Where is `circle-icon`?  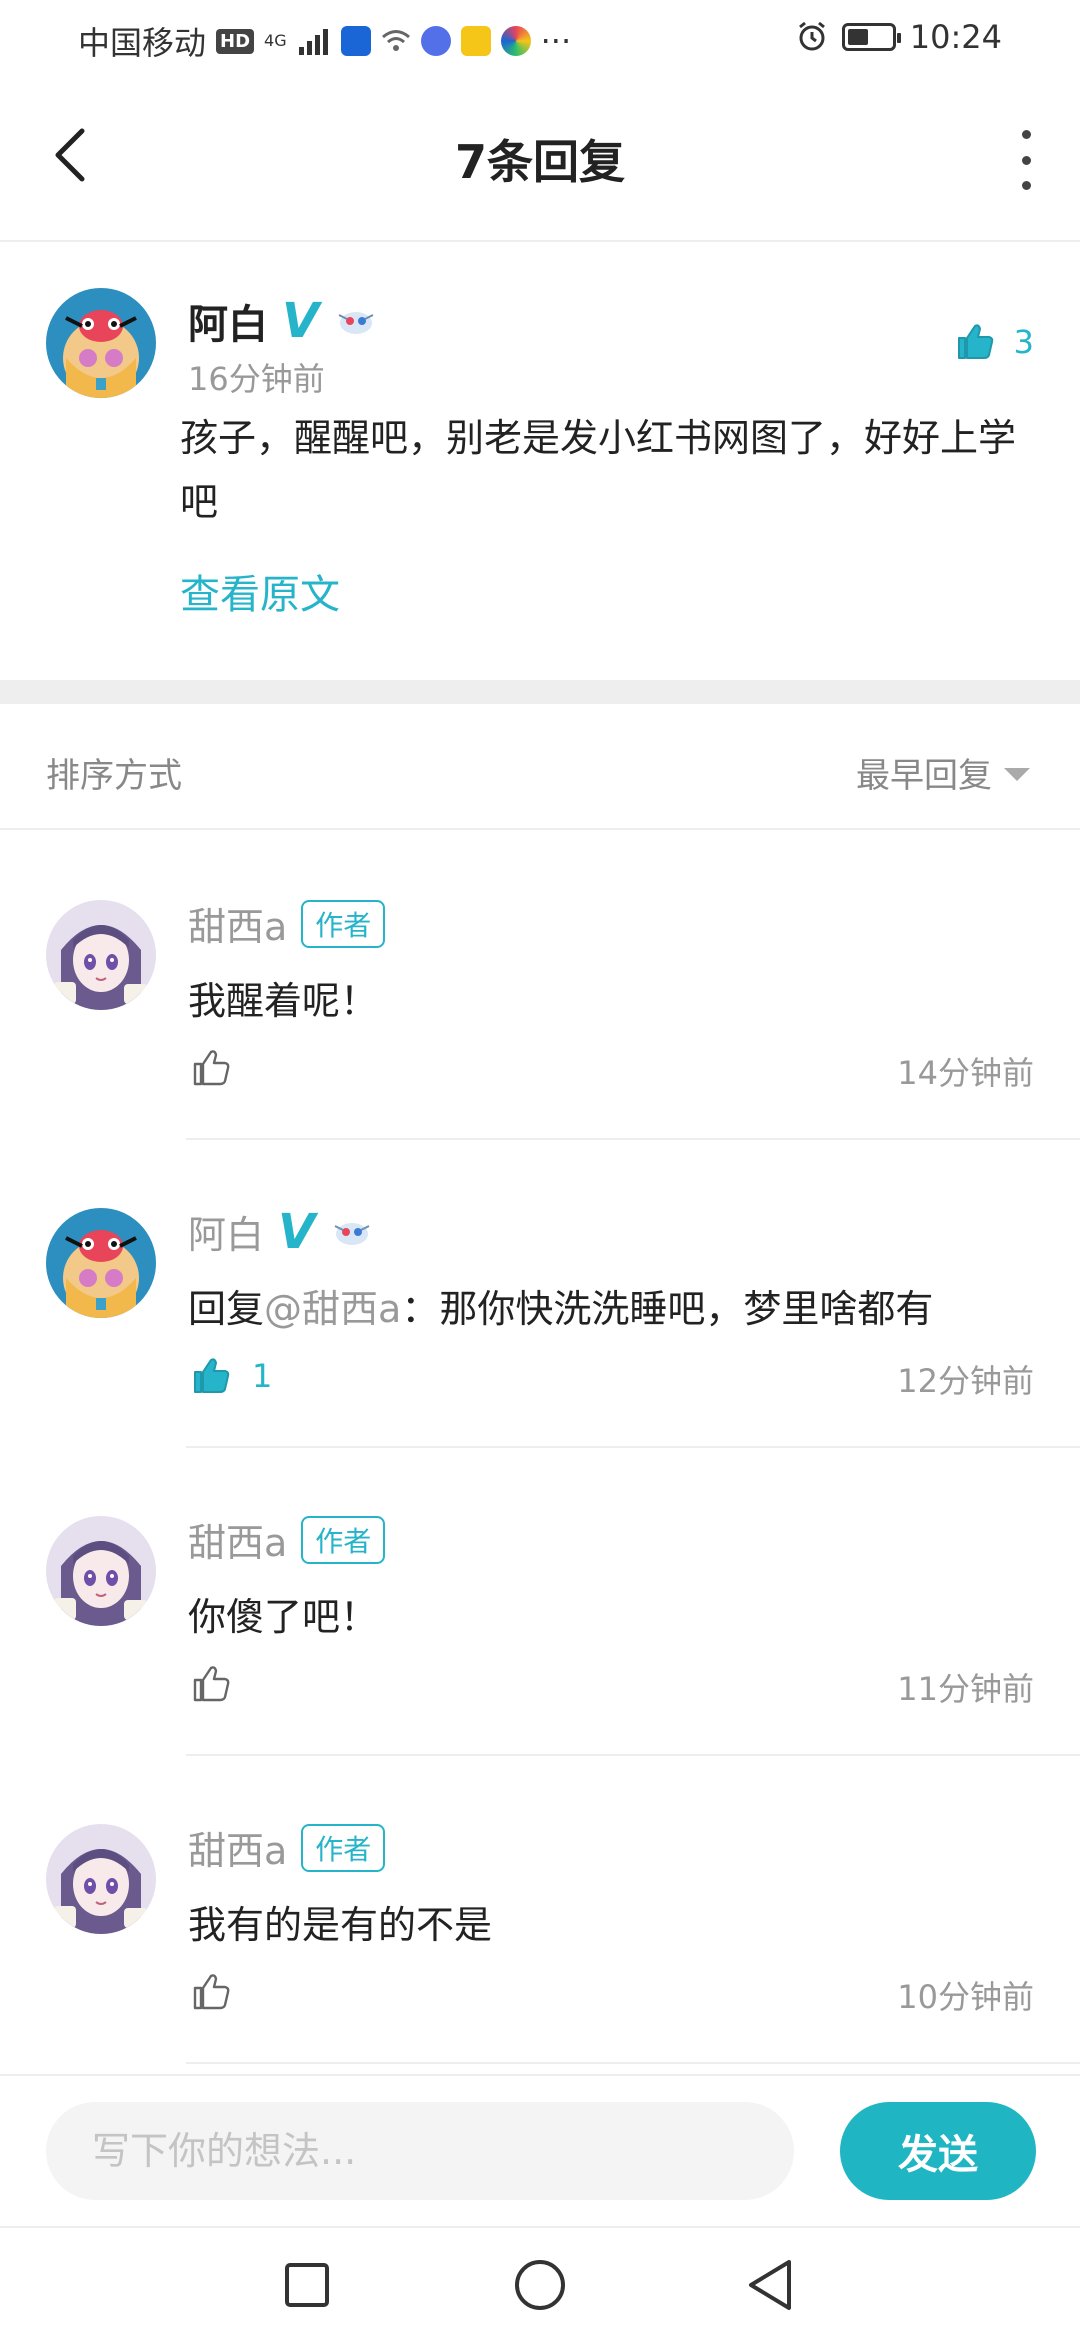 circle-icon is located at coordinates (540, 2285).